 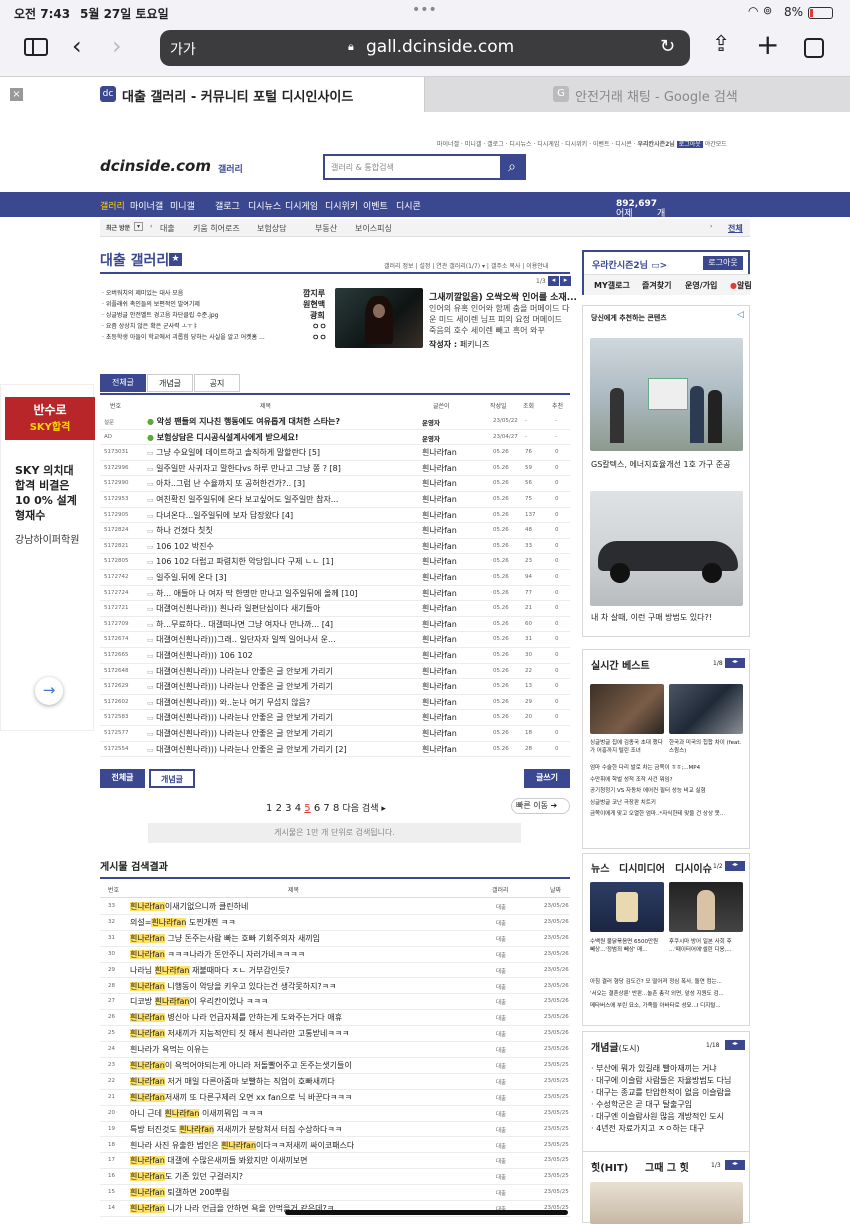 I want to click on sidebar-icon, so click(x=36, y=47).